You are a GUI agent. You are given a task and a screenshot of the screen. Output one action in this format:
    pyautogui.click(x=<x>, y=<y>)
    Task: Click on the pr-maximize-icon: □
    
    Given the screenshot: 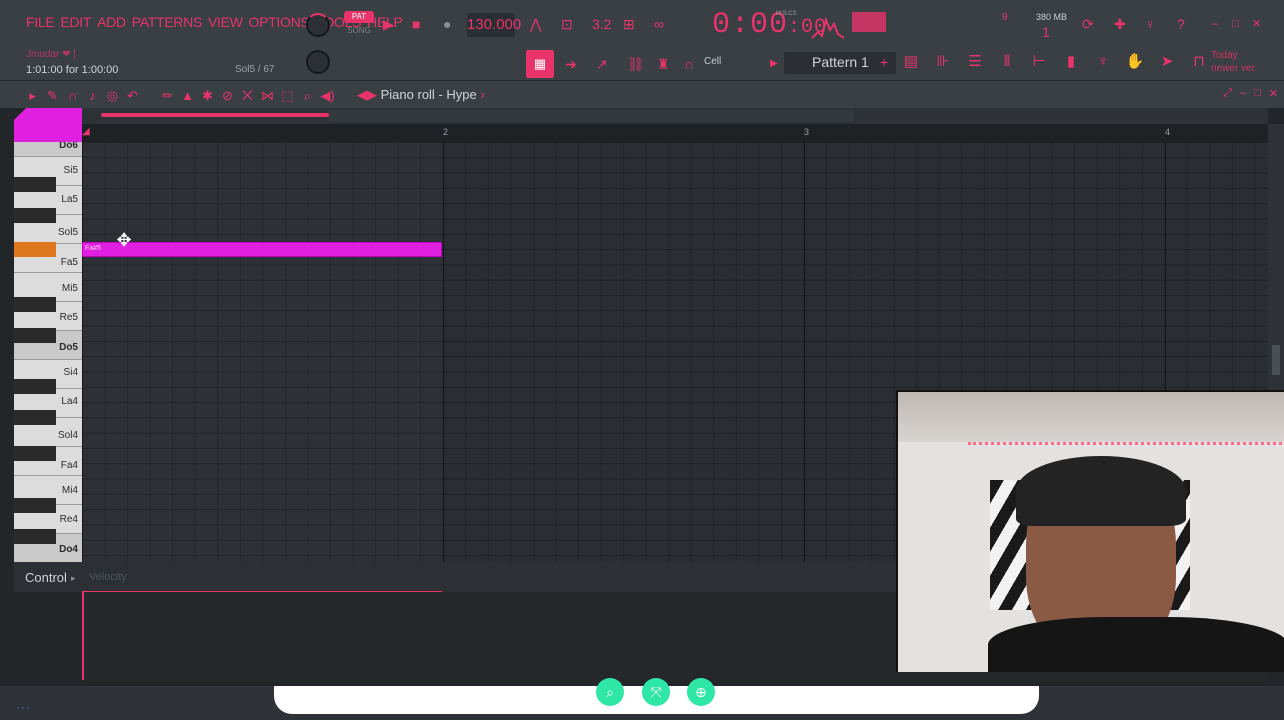 What is the action you would take?
    pyautogui.click(x=1257, y=93)
    